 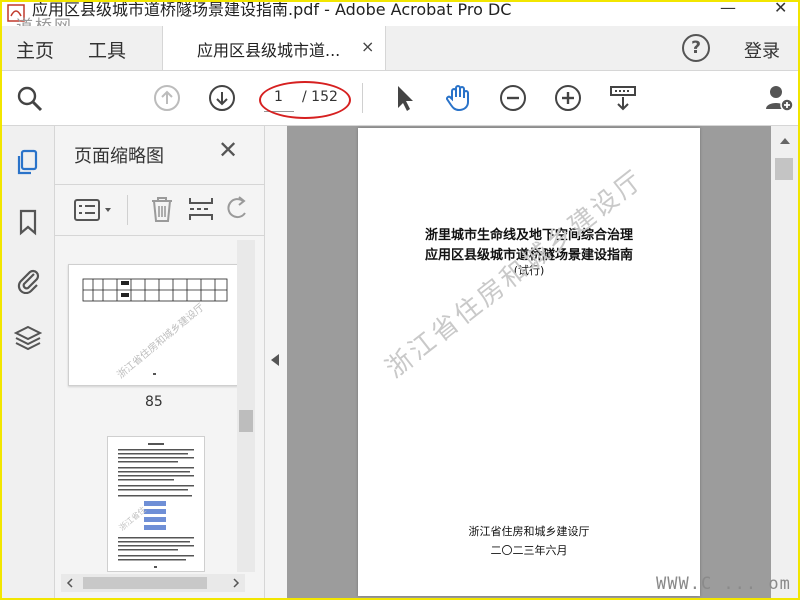 I want to click on scroll-left-icon, so click(x=70, y=583).